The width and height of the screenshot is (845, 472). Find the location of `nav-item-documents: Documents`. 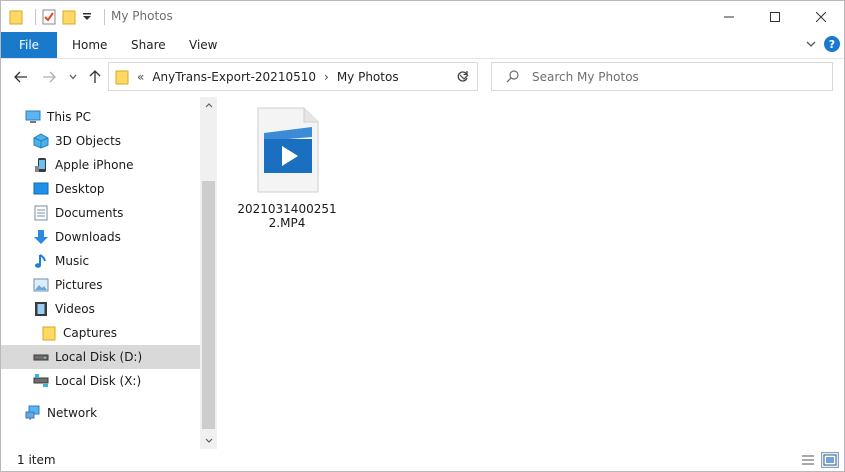

nav-item-documents: Documents is located at coordinates (100, 213).